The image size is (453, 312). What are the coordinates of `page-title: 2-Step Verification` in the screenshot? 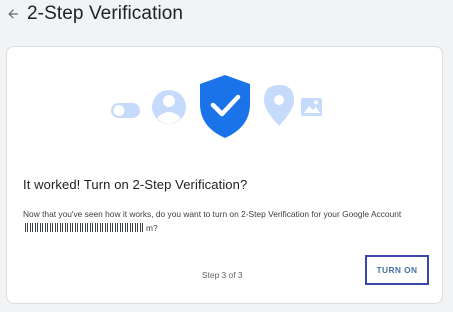 It's located at (105, 13).